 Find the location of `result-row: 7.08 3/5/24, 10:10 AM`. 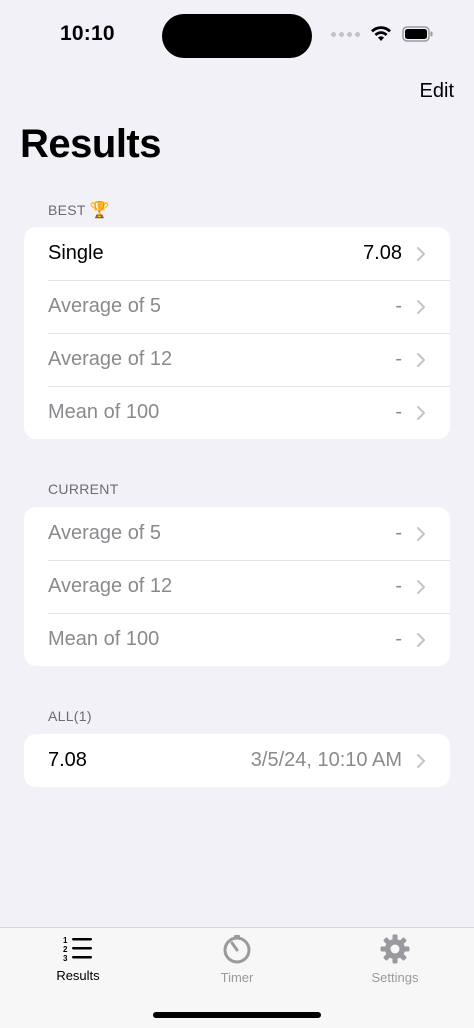

result-row: 7.08 3/5/24, 10:10 AM is located at coordinates (237, 760).